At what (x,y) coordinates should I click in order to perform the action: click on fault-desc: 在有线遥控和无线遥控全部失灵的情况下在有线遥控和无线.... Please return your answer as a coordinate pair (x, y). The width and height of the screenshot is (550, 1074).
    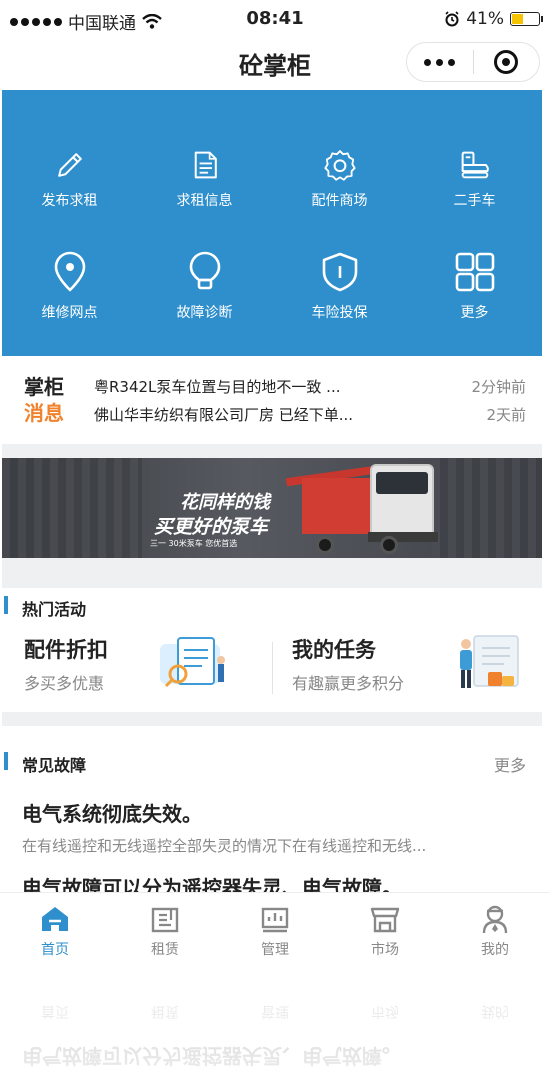
    Looking at the image, I should click on (224, 846).